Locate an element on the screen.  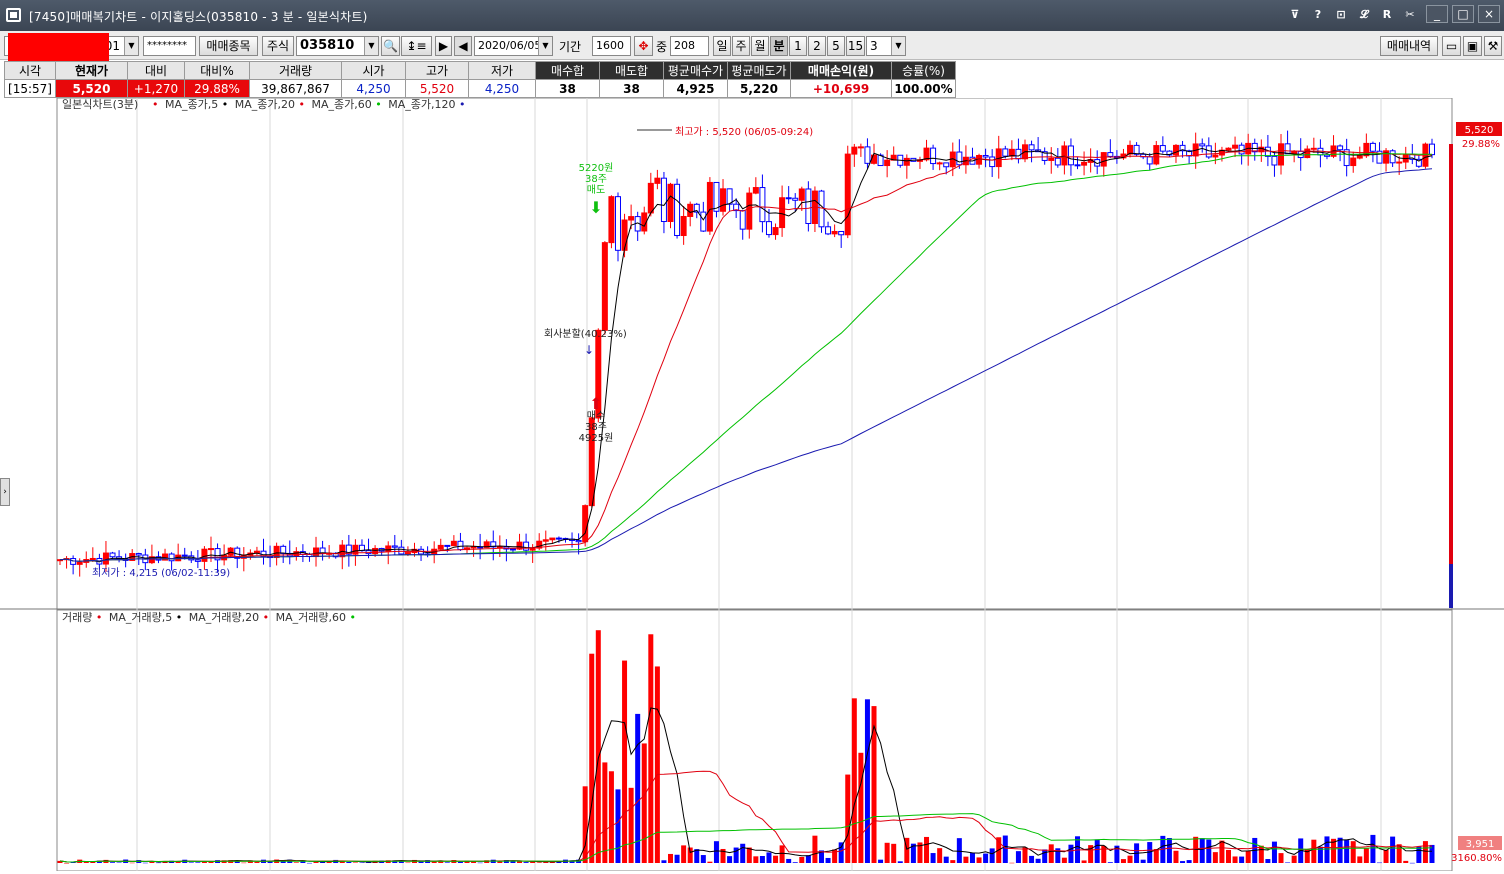
count-input: 208 is located at coordinates (689, 46).